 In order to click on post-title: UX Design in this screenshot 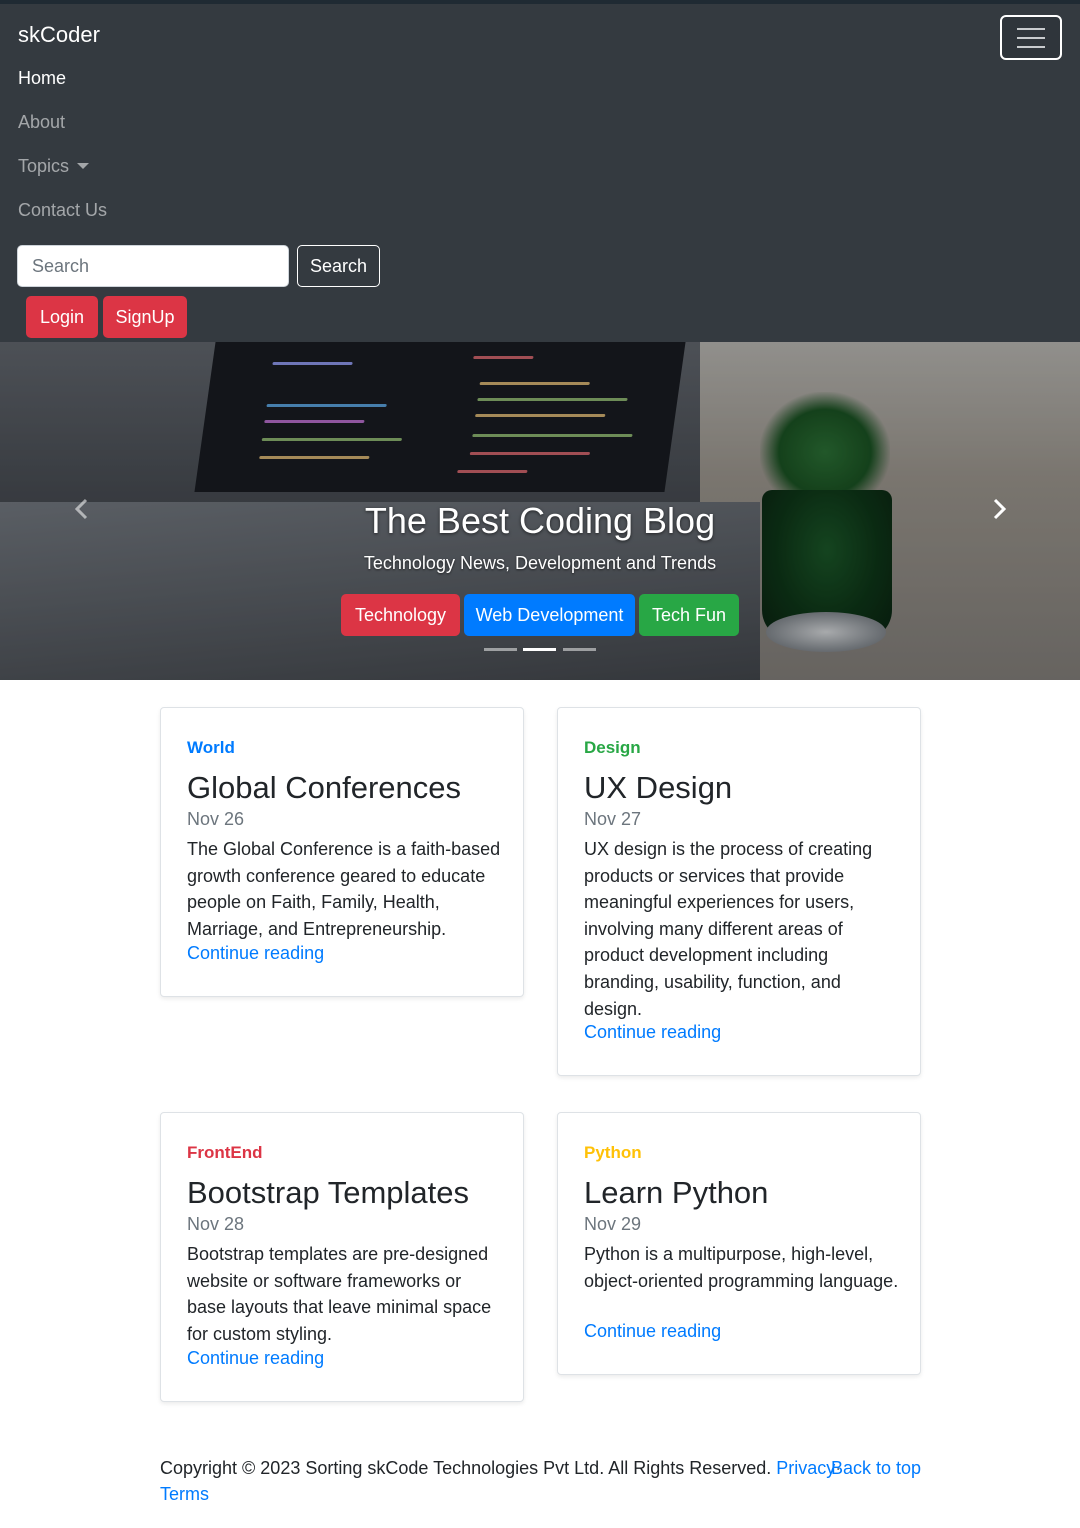, I will do `click(658, 787)`.